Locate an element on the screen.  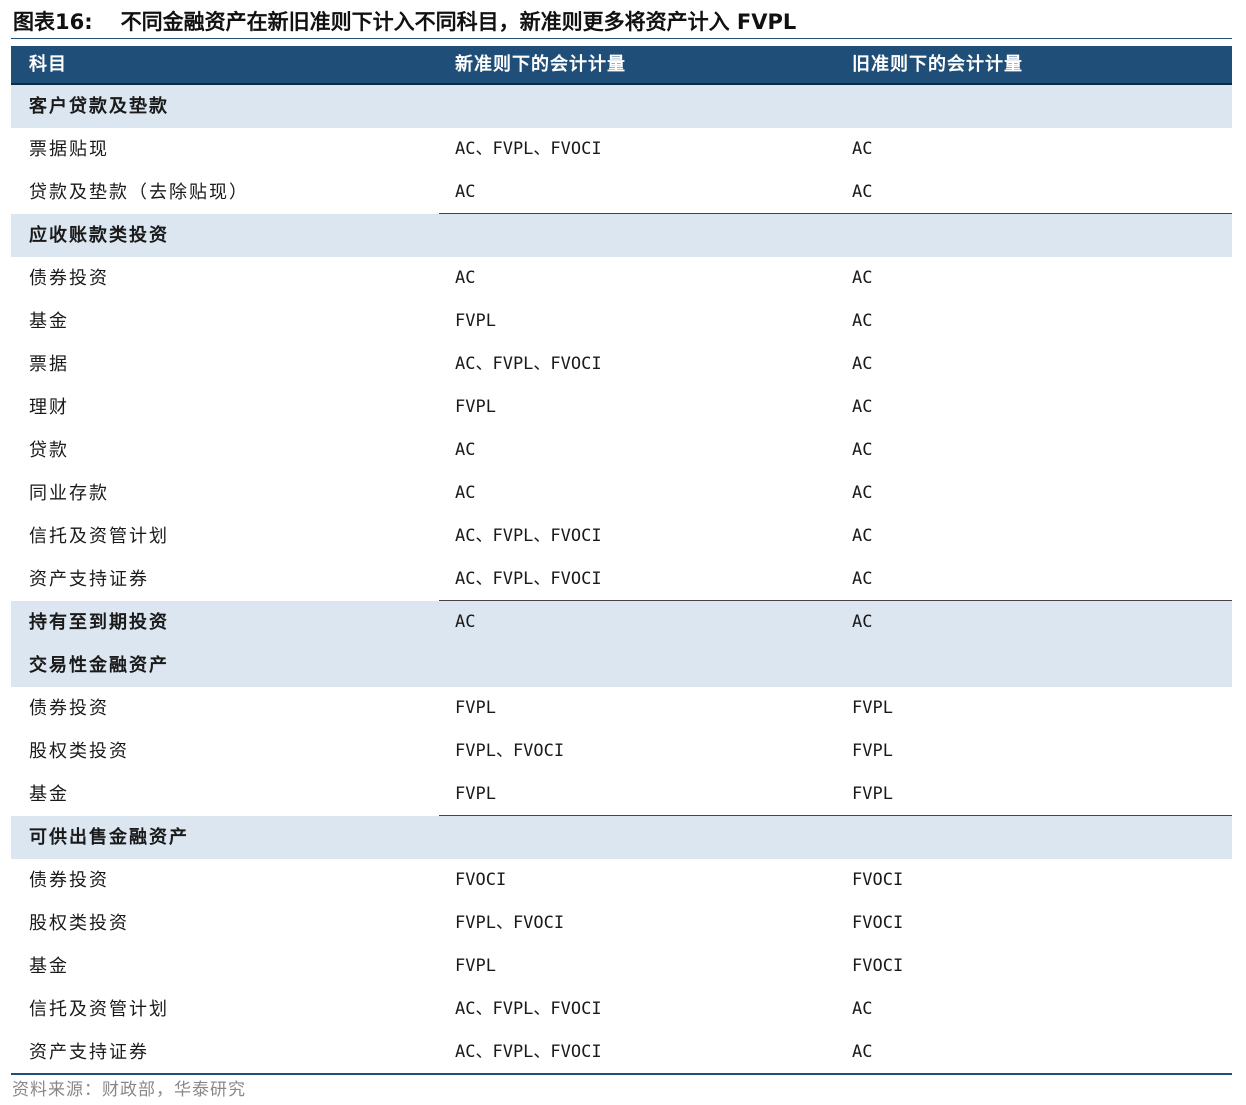
table-bottom-rule is located at coordinates (621, 1074).